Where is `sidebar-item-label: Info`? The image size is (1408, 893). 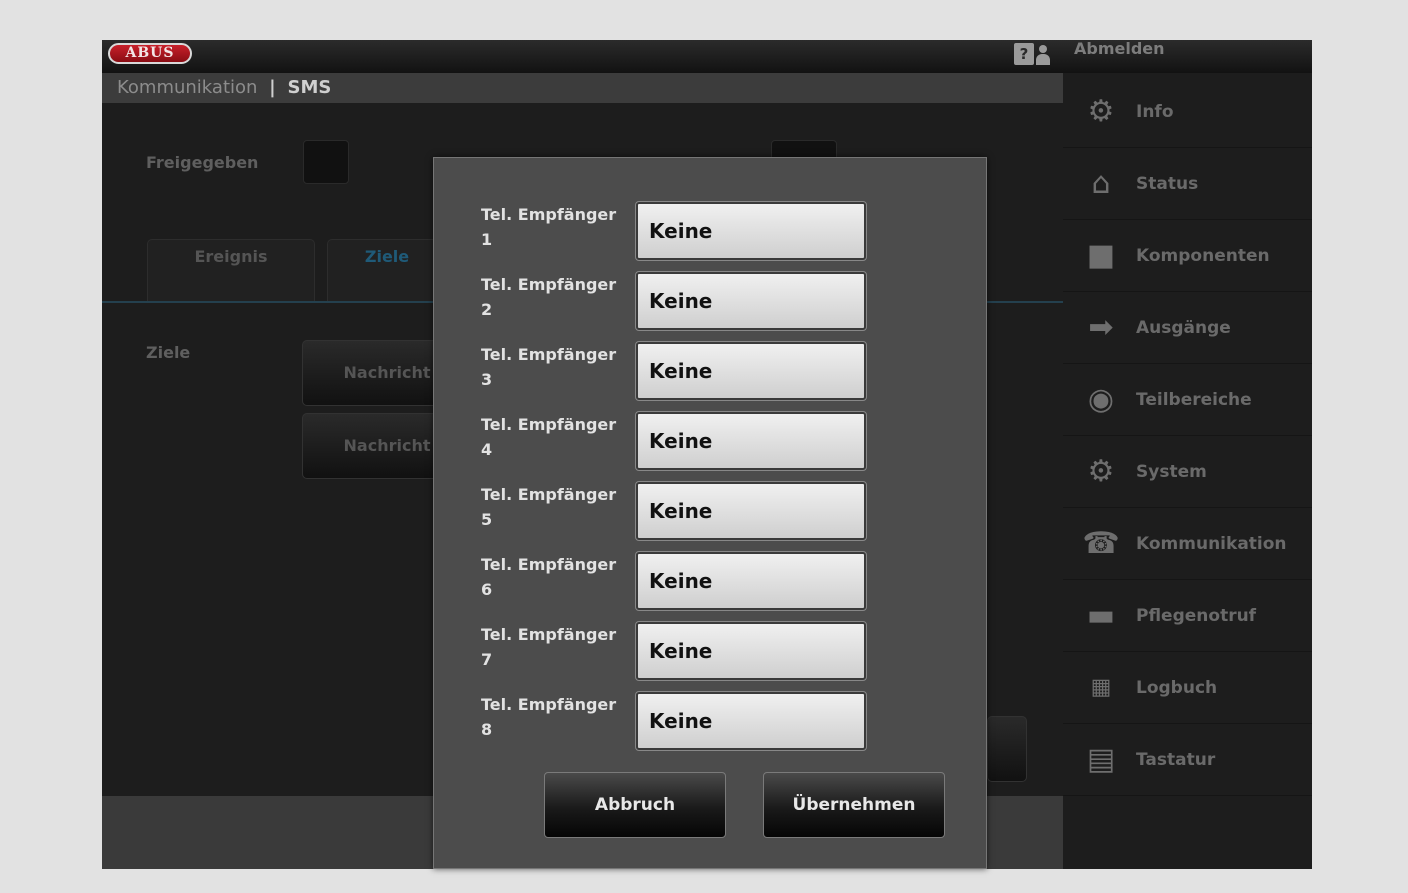
sidebar-item-label: Info is located at coordinates (1155, 112).